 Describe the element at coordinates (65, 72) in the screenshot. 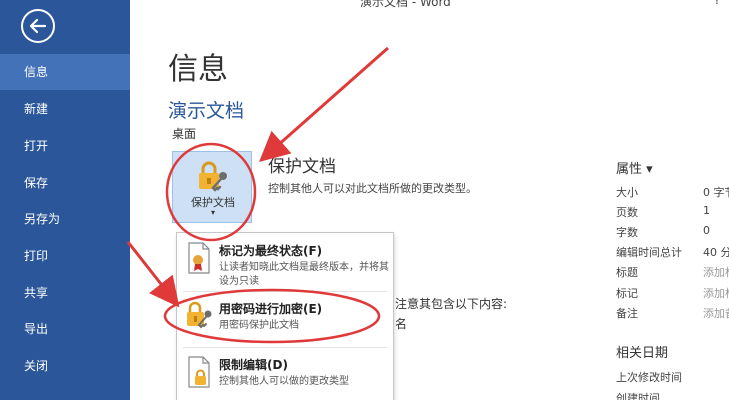

I see `nav-info: 信息` at that location.